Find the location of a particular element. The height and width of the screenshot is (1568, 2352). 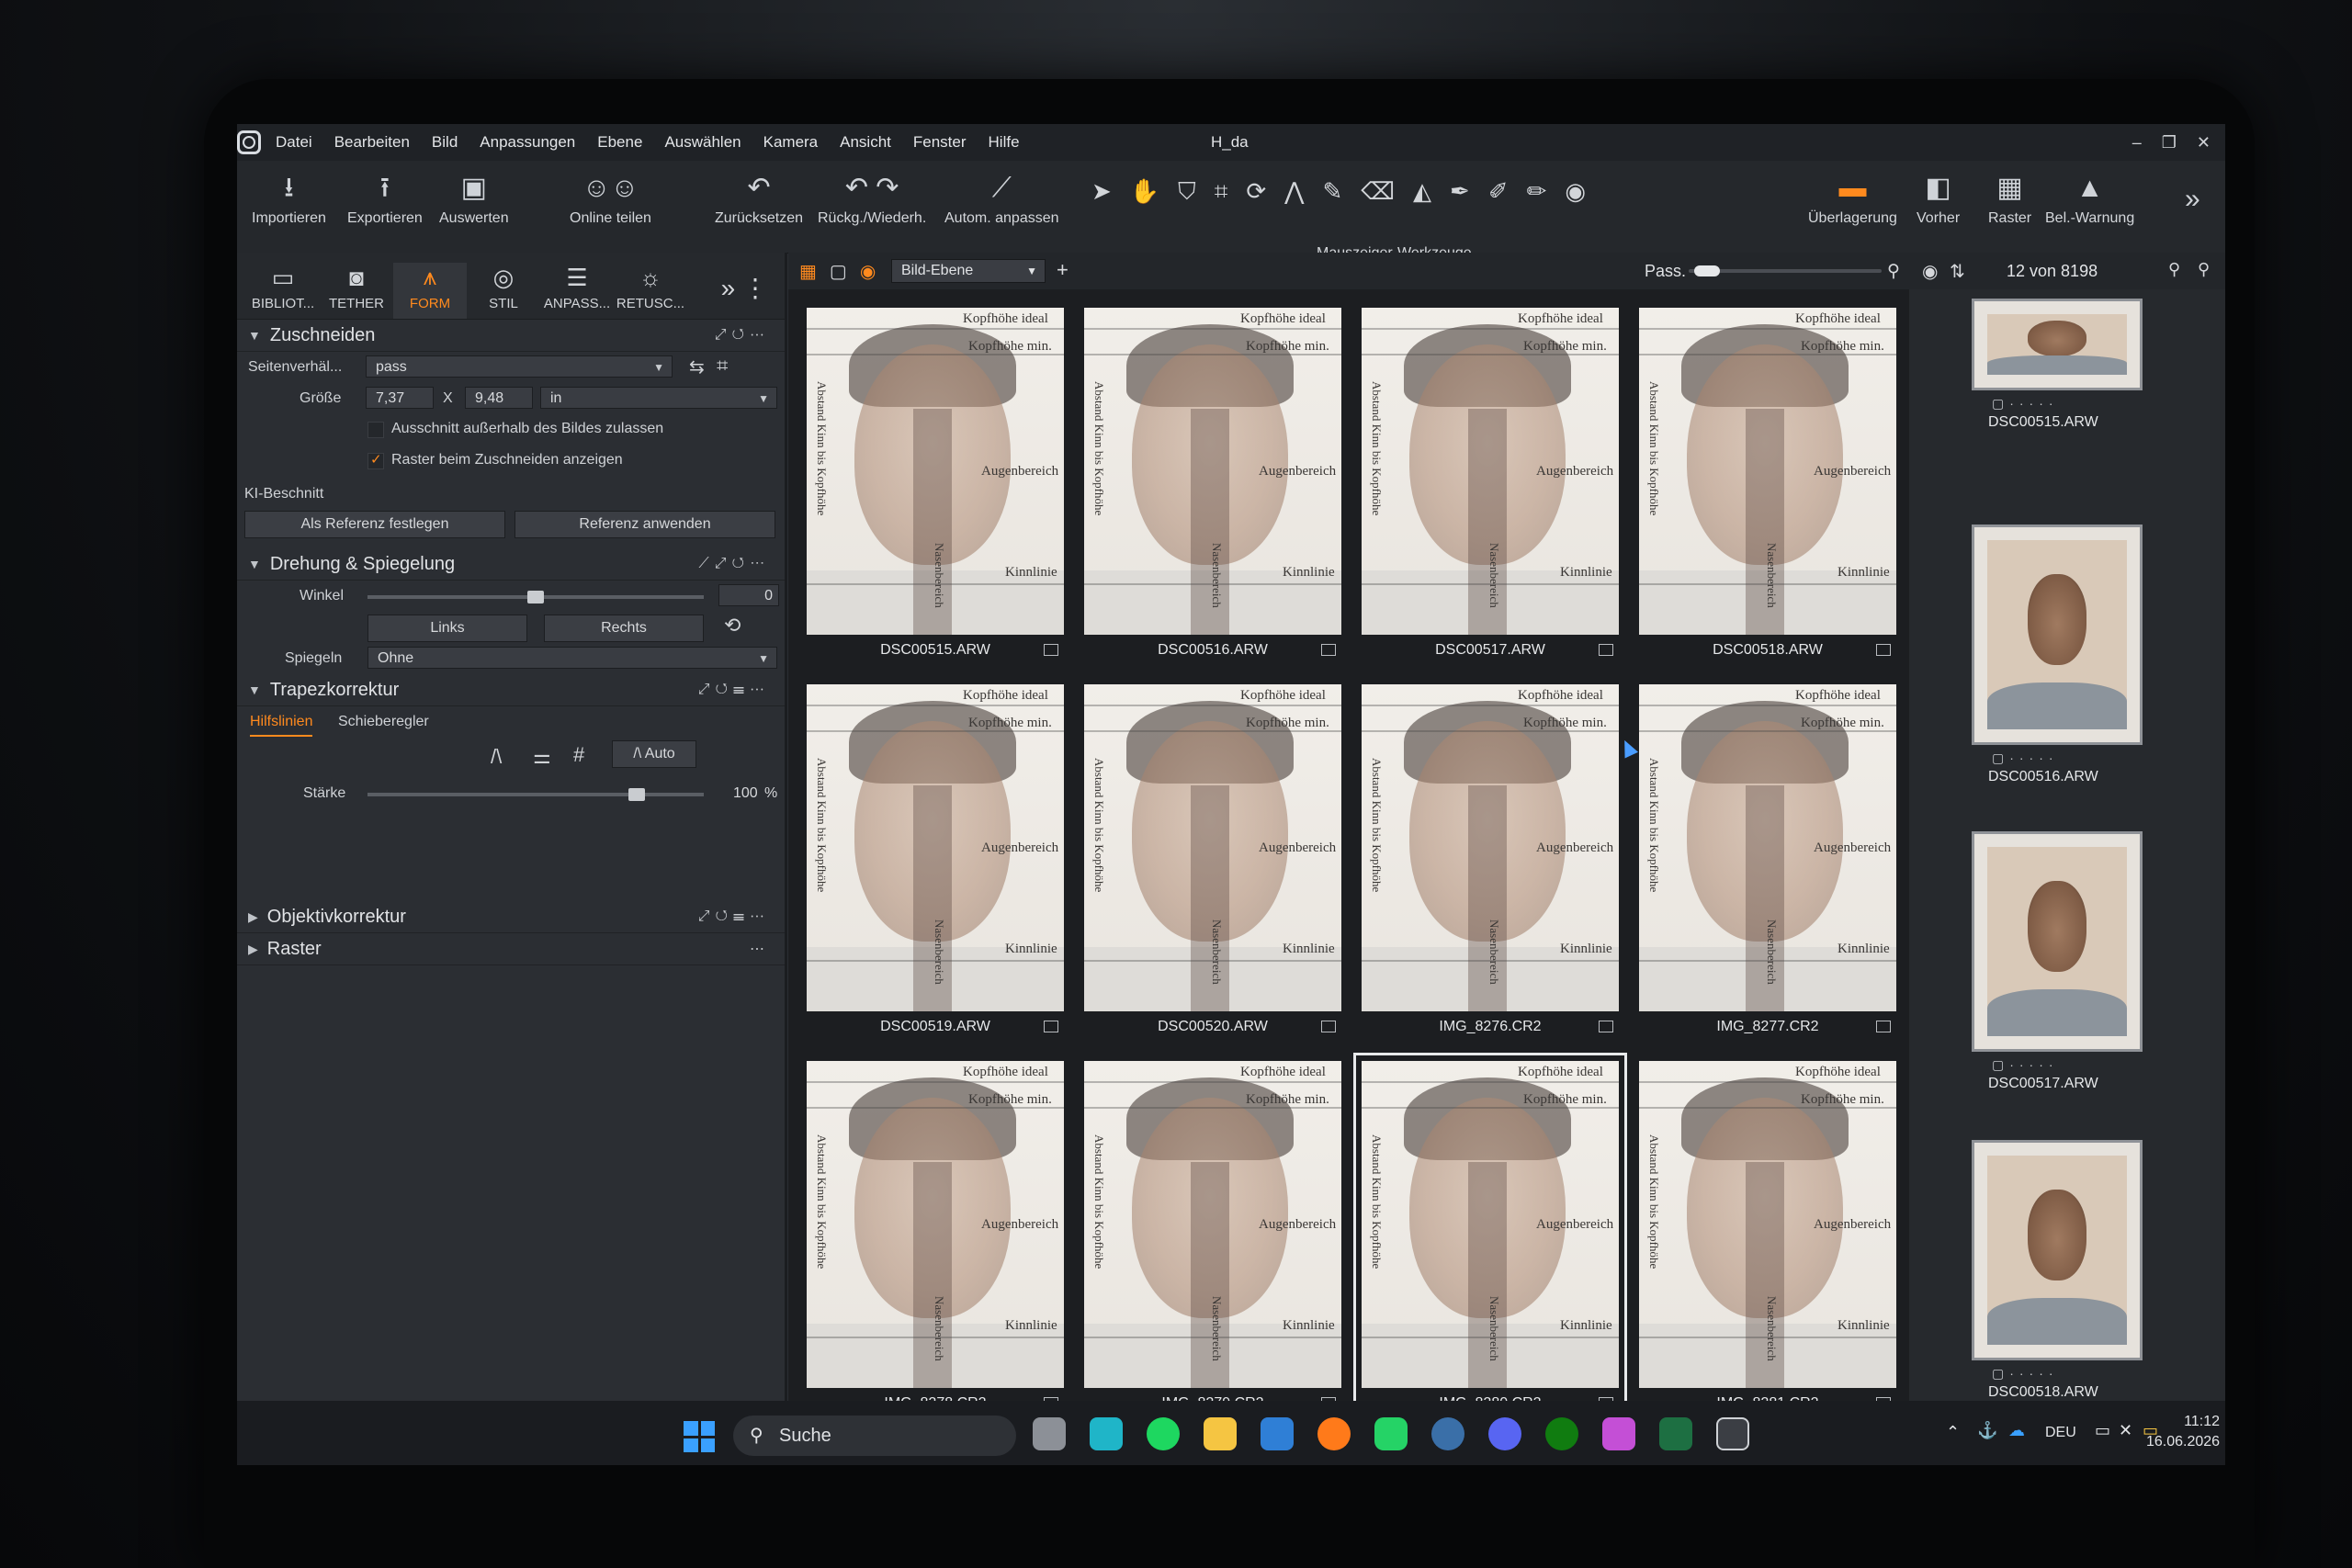

close-button: ✕ is located at coordinates (2204, 142).